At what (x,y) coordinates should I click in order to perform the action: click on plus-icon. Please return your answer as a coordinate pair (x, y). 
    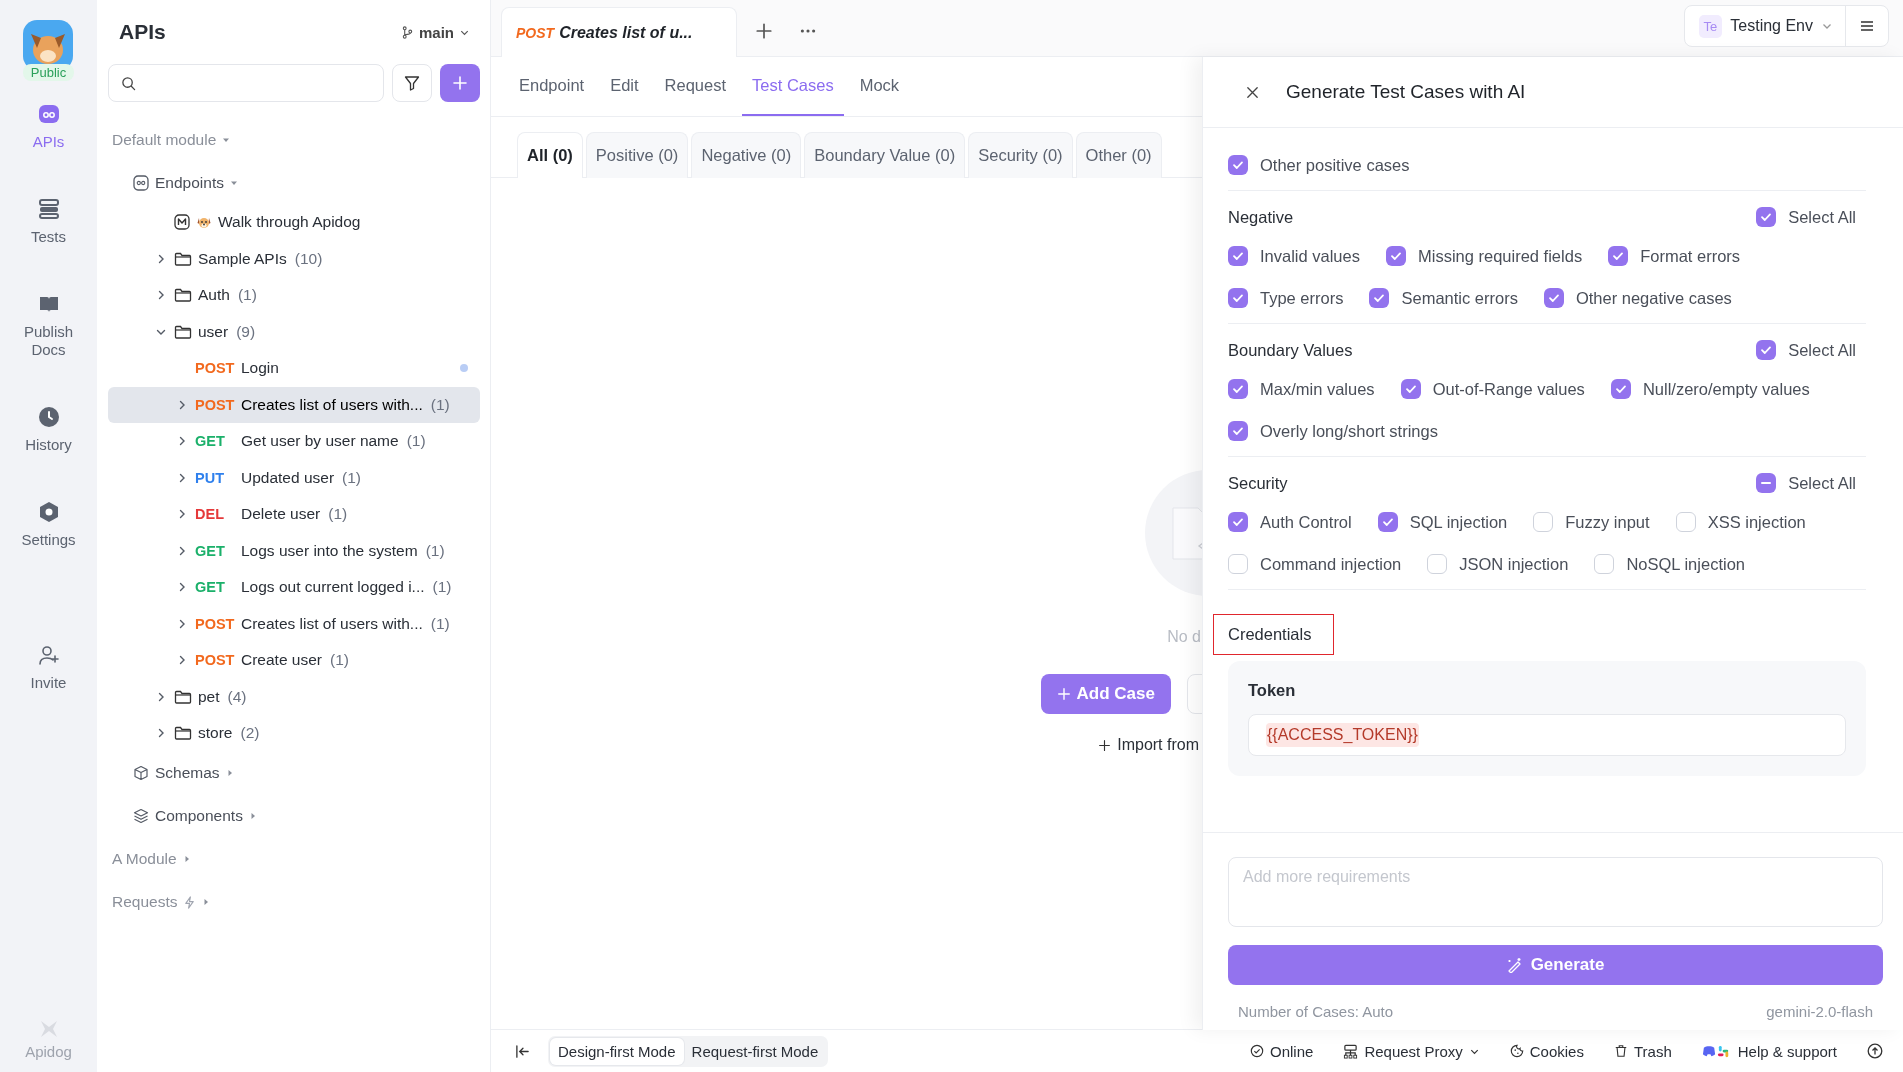
    Looking at the image, I should click on (764, 31).